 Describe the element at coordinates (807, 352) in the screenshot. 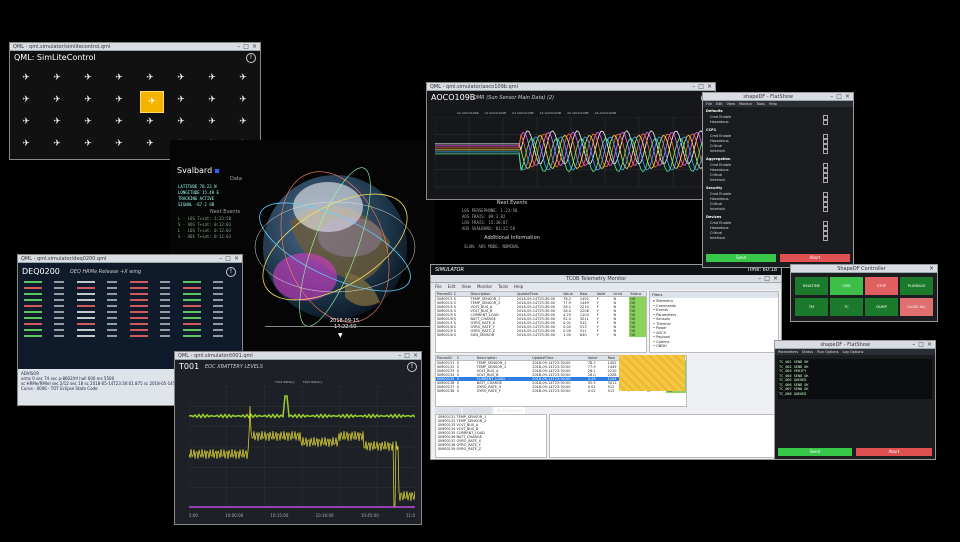

I see `menu-item: Status` at that location.